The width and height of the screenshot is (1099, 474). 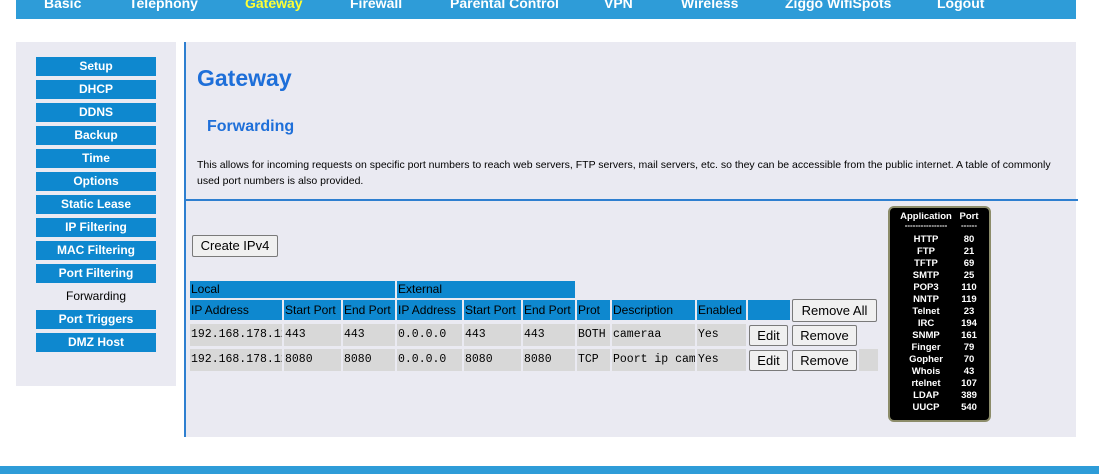 I want to click on port-app-name: POP3, so click(x=926, y=287).